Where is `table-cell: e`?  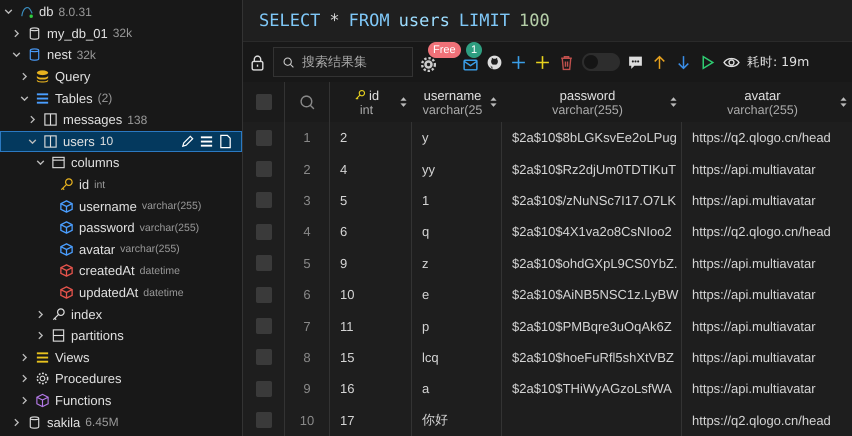 table-cell: e is located at coordinates (426, 294).